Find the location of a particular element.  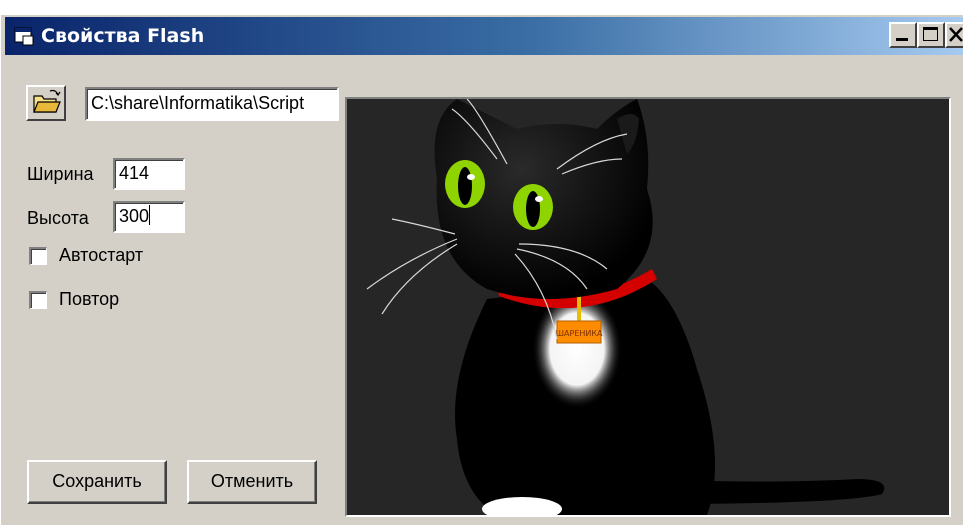

minimize-icon is located at coordinates (902, 39).